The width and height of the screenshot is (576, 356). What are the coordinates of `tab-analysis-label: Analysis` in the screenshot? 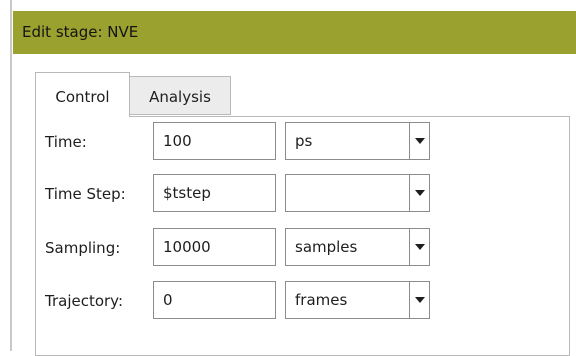 It's located at (180, 97).